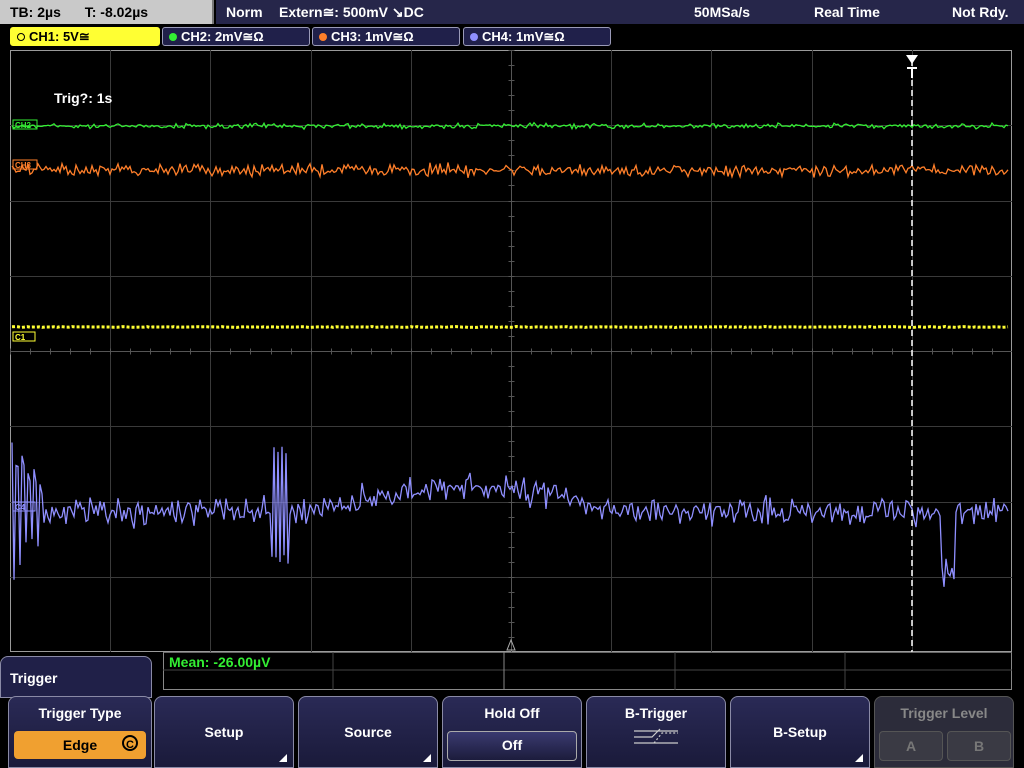 The width and height of the screenshot is (1024, 768). I want to click on rotary-knob-icon: C, so click(130, 743).